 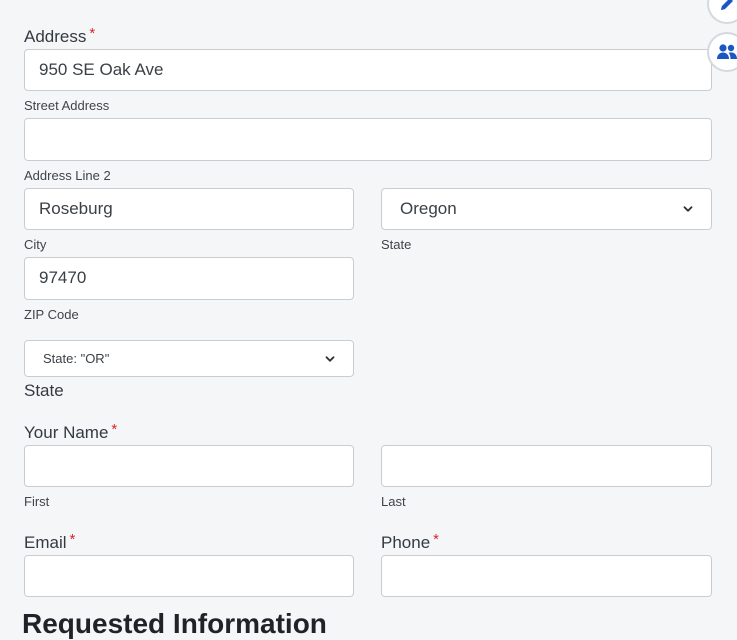 What do you see at coordinates (45, 542) in the screenshot?
I see `email-label-text: Email` at bounding box center [45, 542].